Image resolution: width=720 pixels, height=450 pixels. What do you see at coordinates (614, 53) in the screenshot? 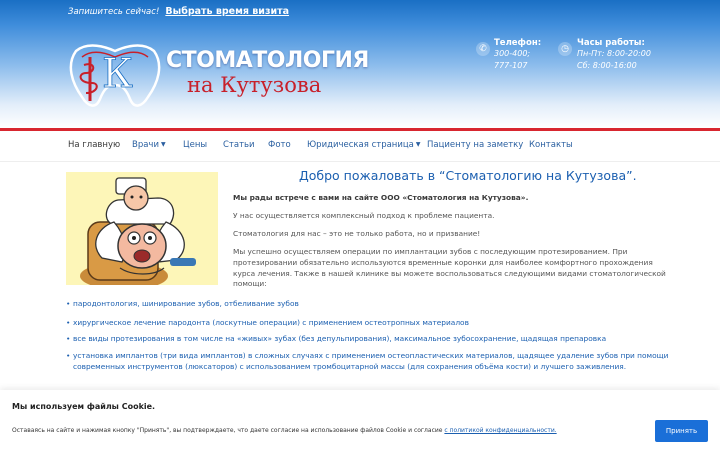
I see `hours-weekdays: Пн-Пт: 8:00-20:00` at bounding box center [614, 53].